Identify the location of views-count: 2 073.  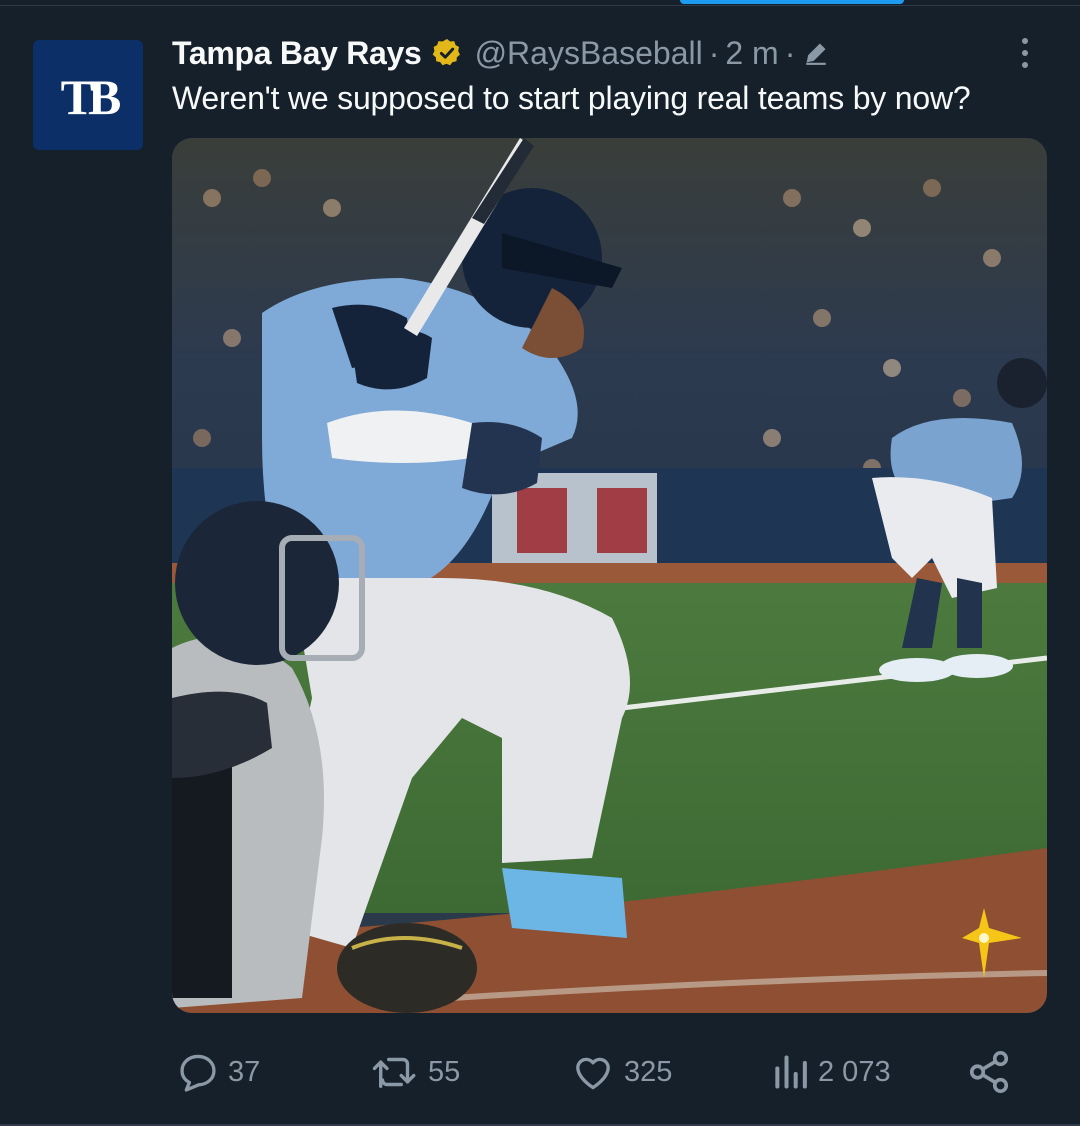
(854, 1071).